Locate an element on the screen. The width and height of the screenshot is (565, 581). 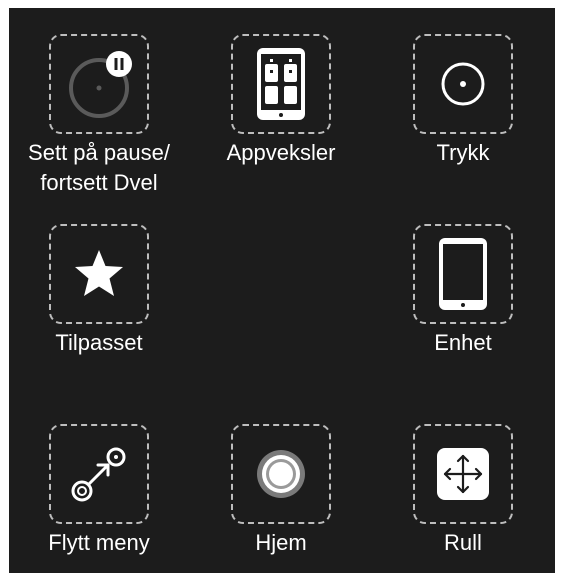
tap-label: Trykk is located at coordinates (463, 152).